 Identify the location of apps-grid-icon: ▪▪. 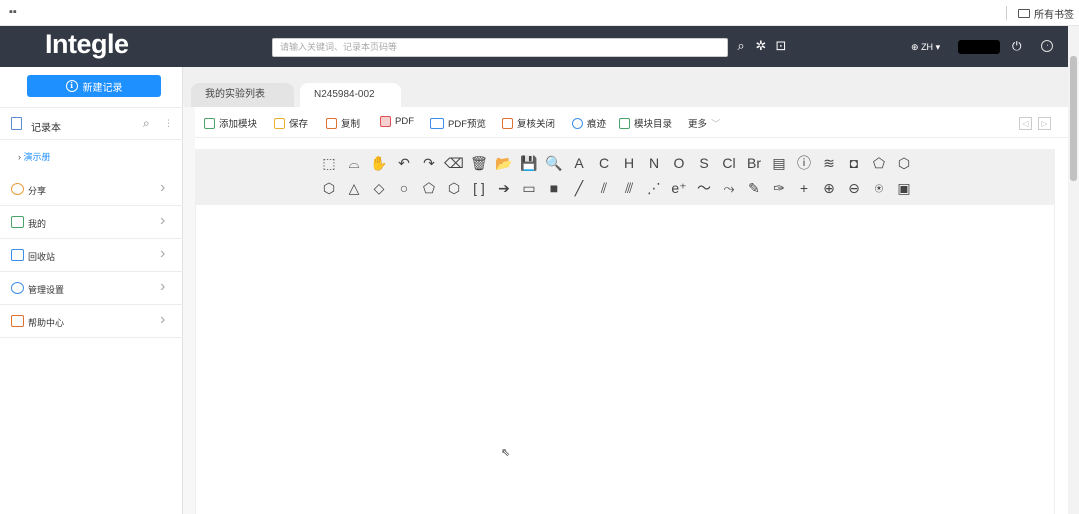
(13, 12).